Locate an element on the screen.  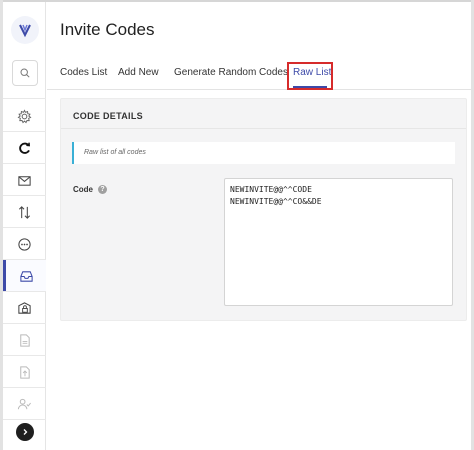
sidebar-item-secure-mail is located at coordinates (24, 308).